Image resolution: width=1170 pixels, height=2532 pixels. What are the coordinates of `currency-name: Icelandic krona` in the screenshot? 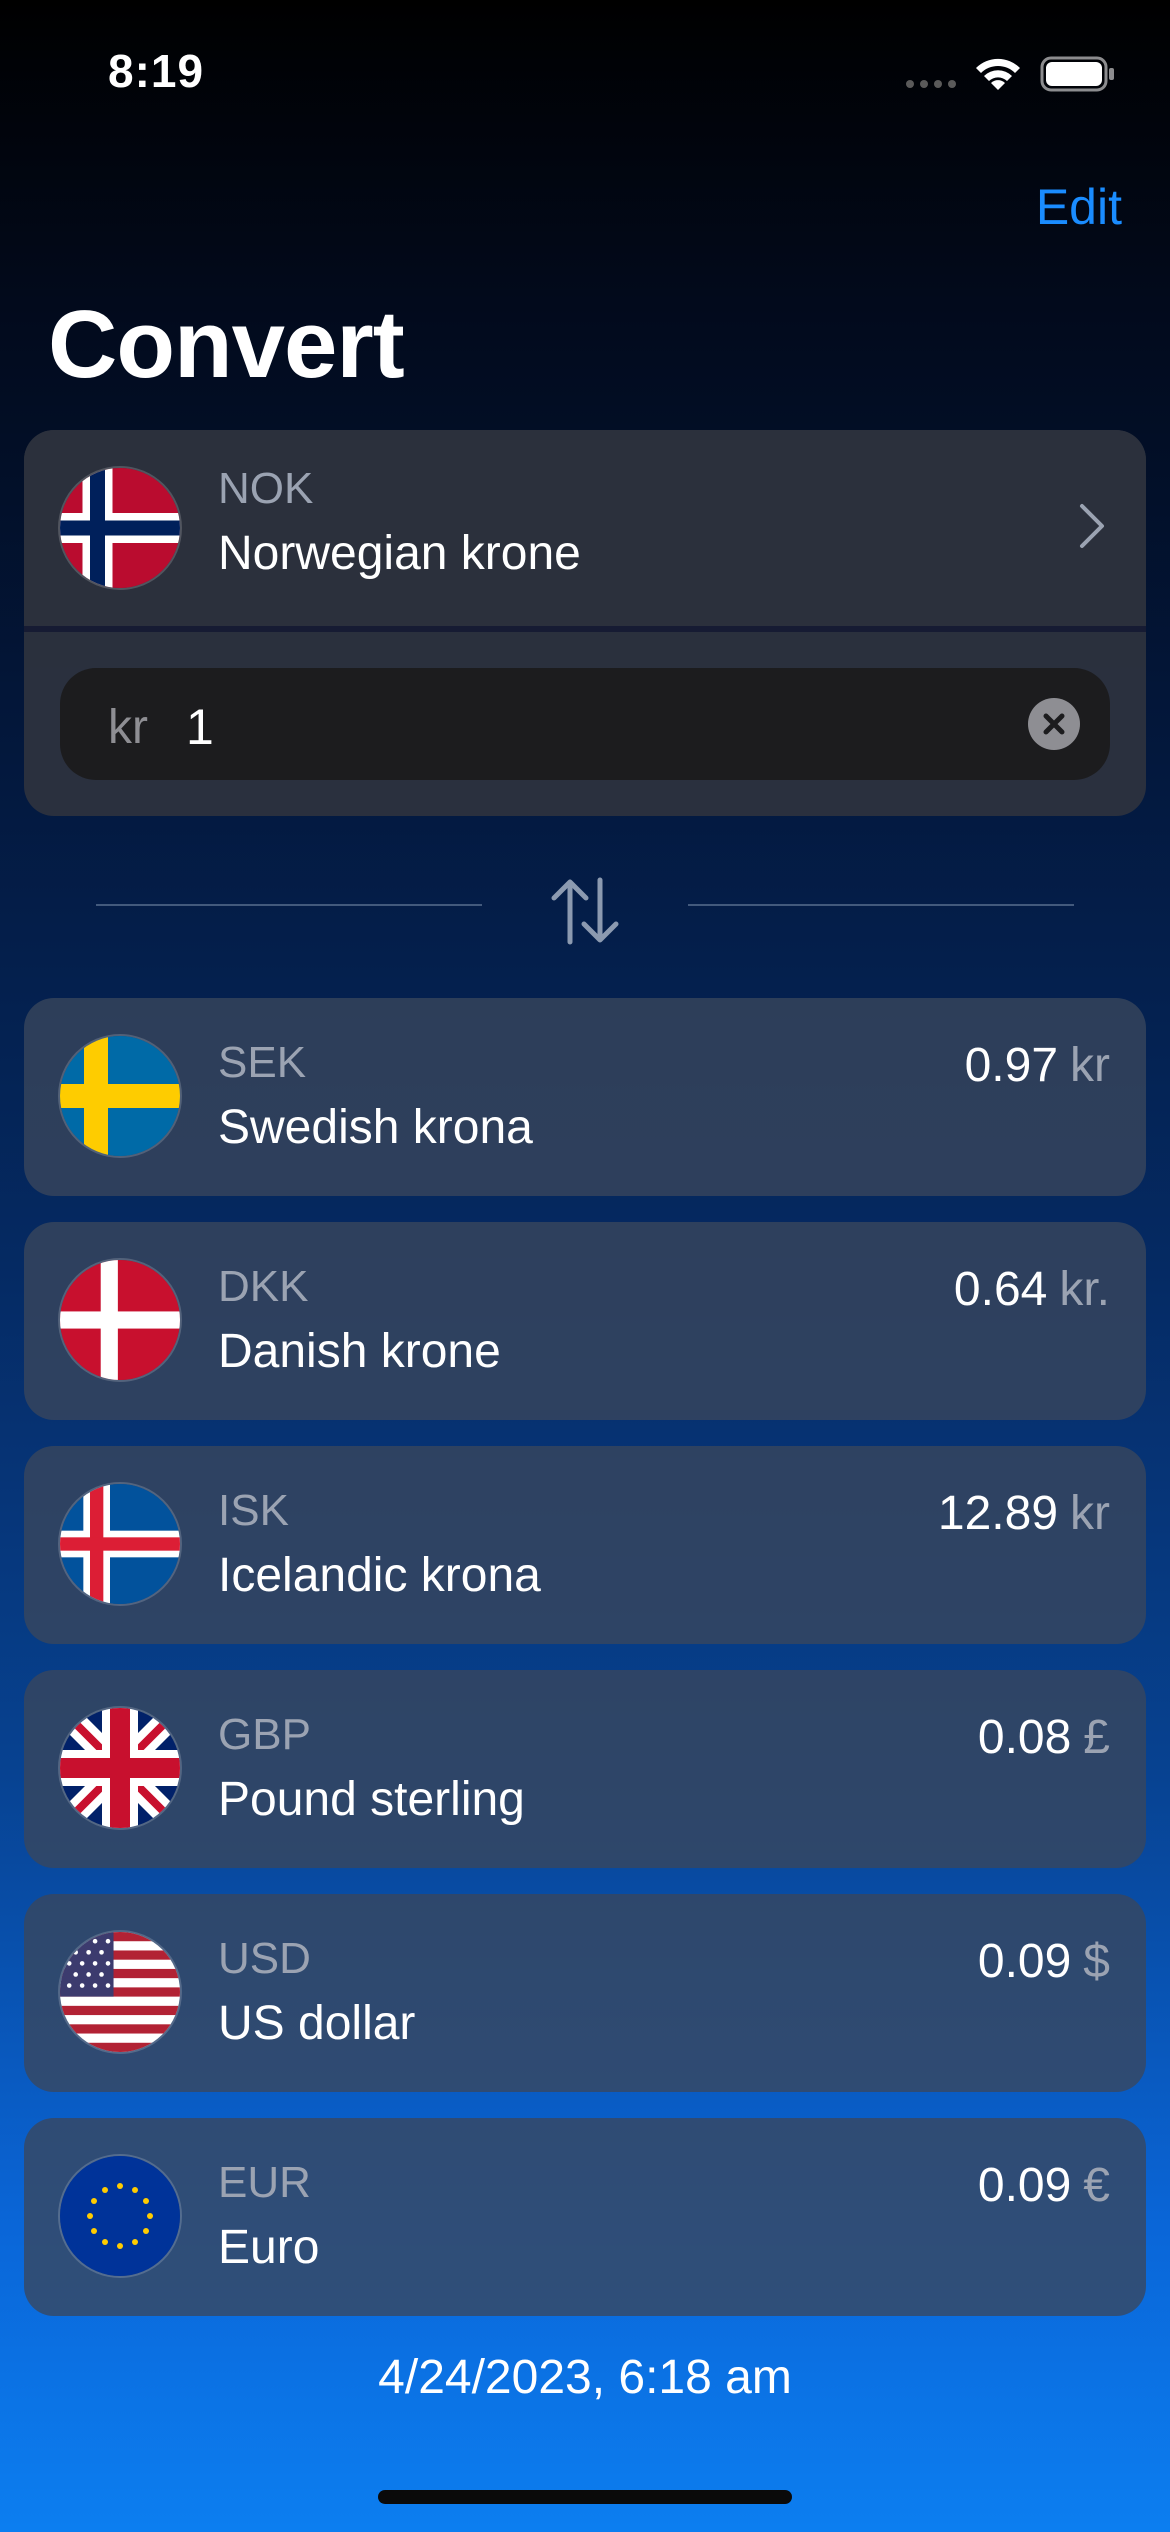 It's located at (379, 1575).